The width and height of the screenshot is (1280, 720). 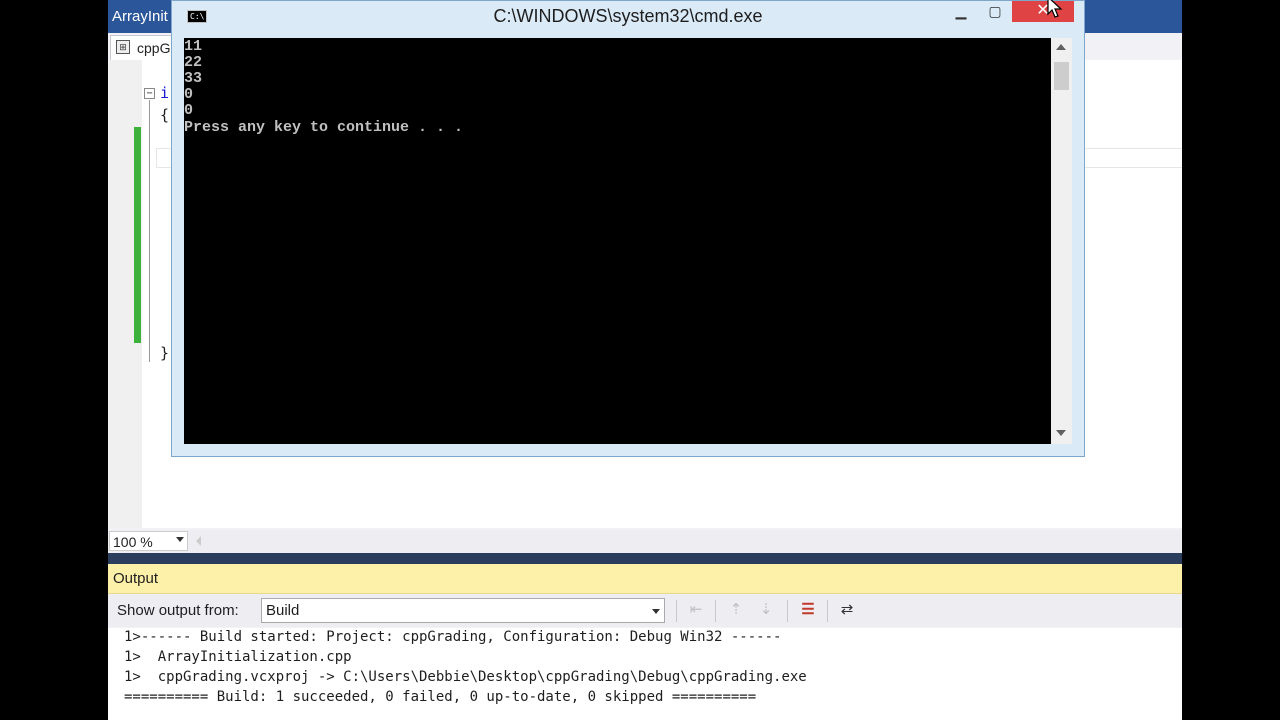 I want to click on scroll-left-icon, so click(x=198, y=541).